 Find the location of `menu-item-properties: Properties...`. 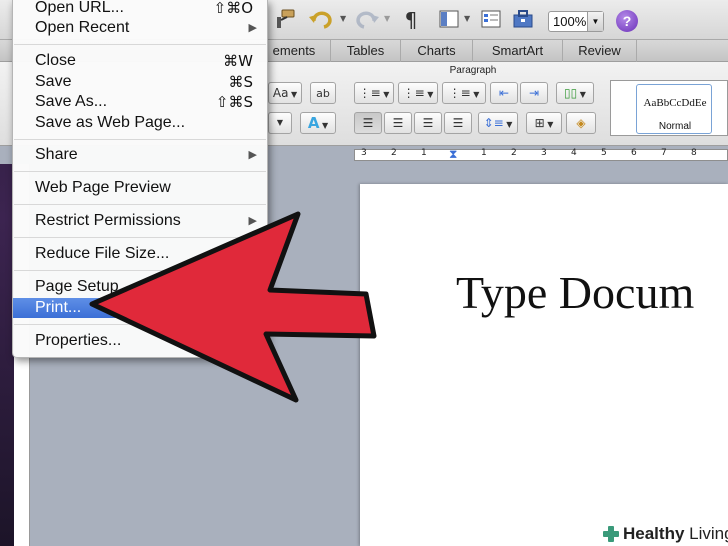

menu-item-properties: Properties... is located at coordinates (140, 341).